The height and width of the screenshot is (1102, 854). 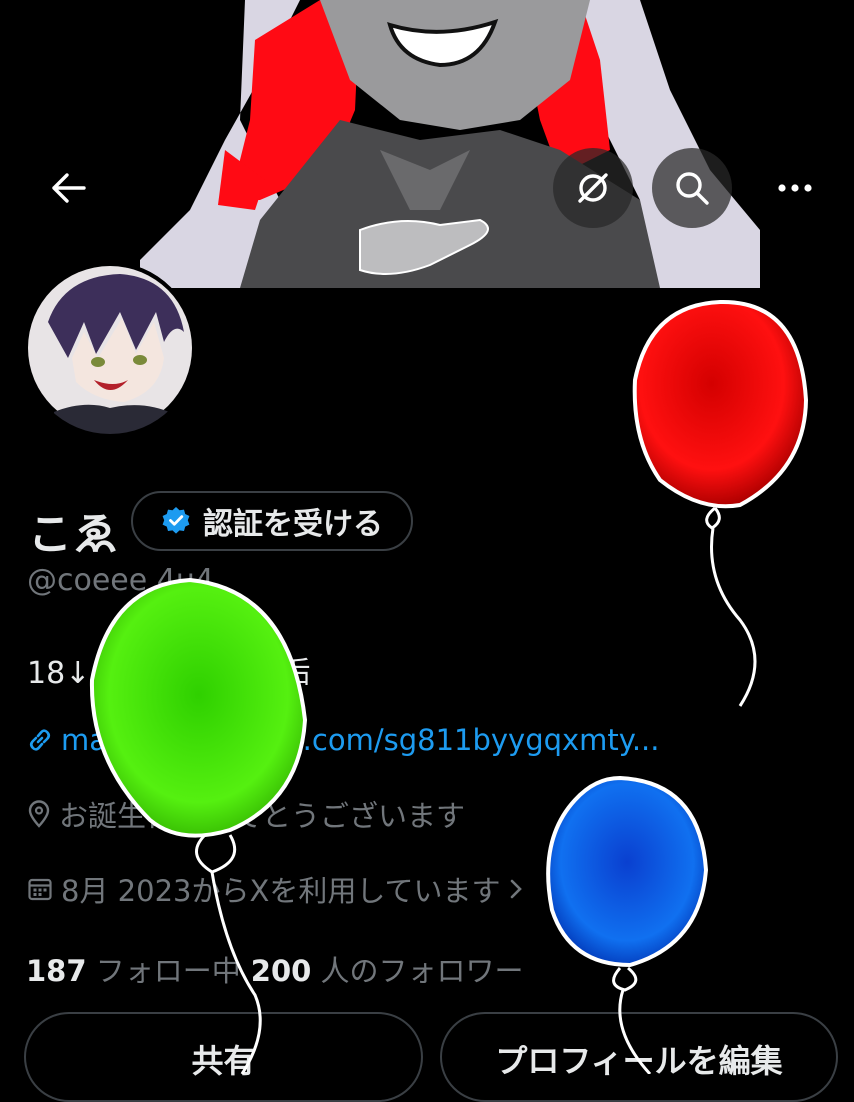 I want to click on get-verified-label: 認証を受ける, so click(x=293, y=524).